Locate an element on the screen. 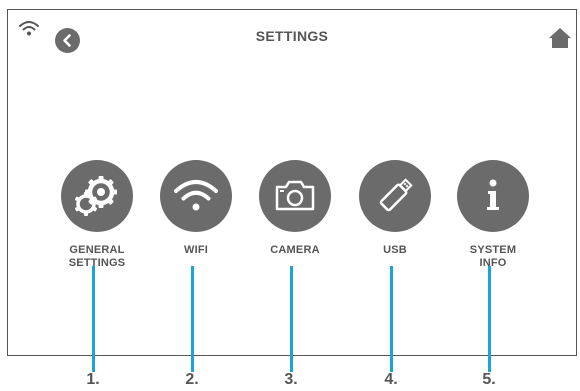  camera-label: CAMERA is located at coordinates (295, 250).